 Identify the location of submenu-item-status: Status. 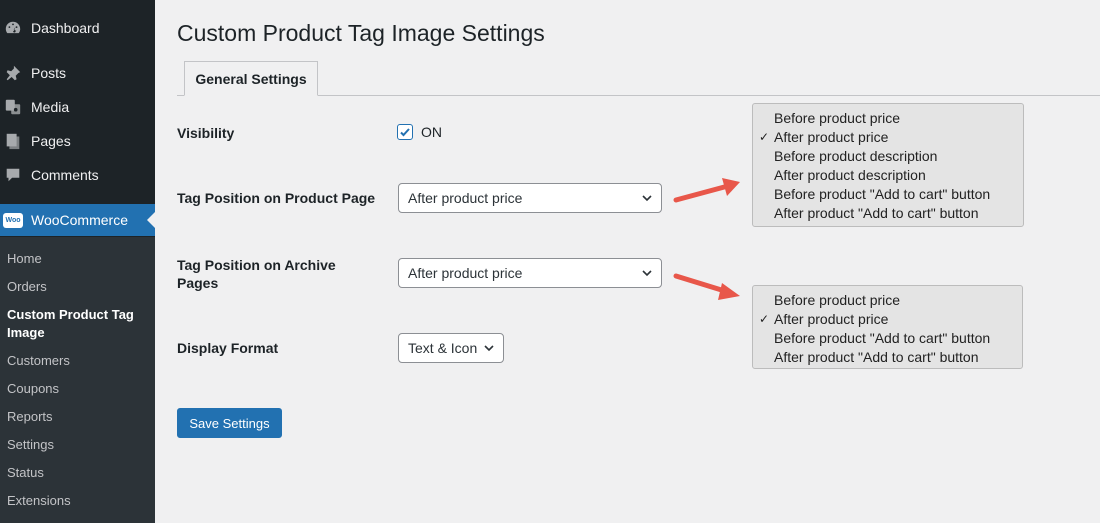
(25, 473).